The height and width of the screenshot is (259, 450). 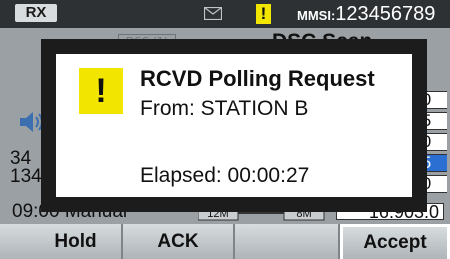 I want to click on ack-button: ACK, so click(x=179, y=241).